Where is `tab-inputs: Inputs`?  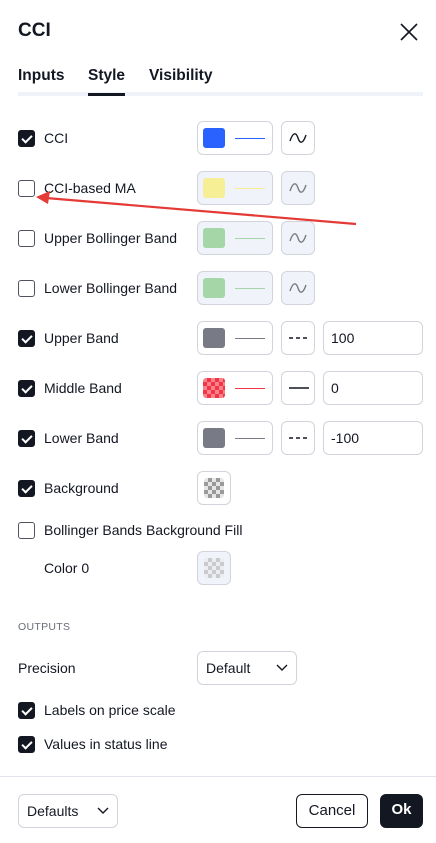 tab-inputs: Inputs is located at coordinates (41, 76).